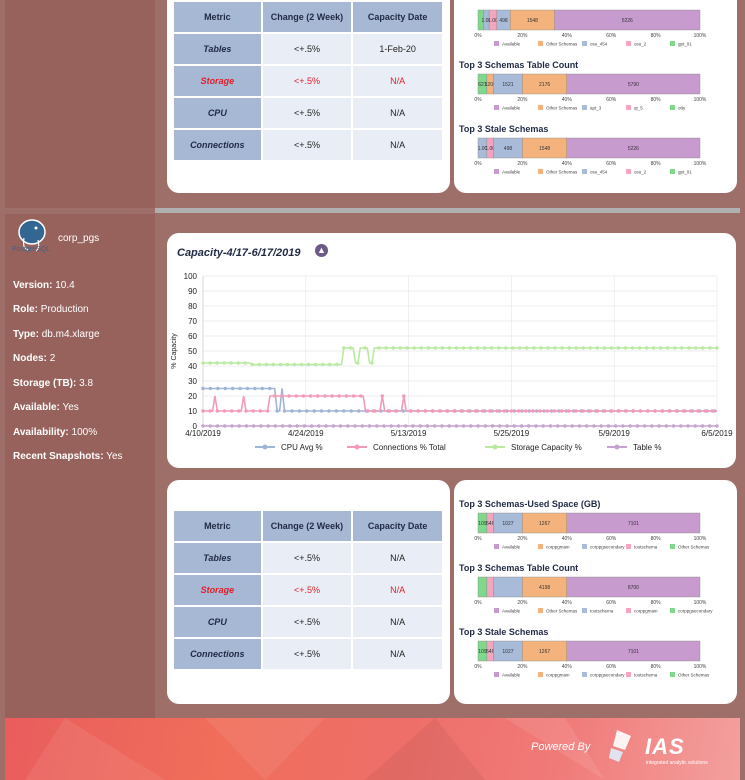 This screenshot has width=745, height=780. What do you see at coordinates (615, 433) in the screenshot?
I see `x-tick-label: 5/9/2019` at bounding box center [615, 433].